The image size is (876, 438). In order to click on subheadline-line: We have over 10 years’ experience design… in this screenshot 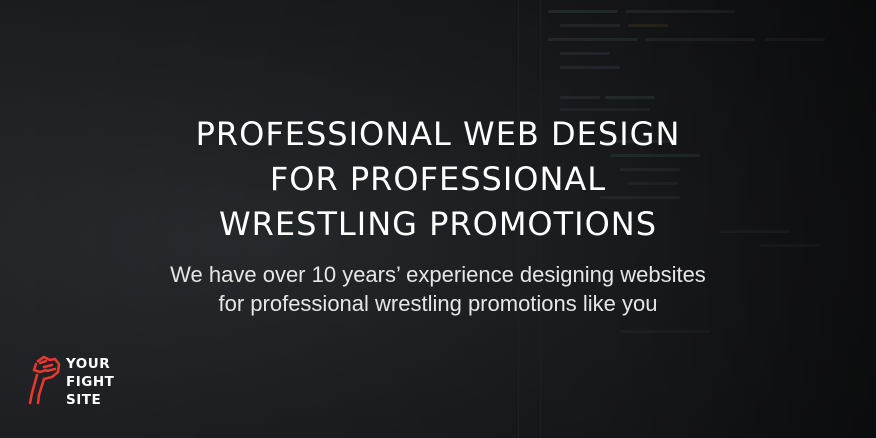, I will do `click(438, 274)`.